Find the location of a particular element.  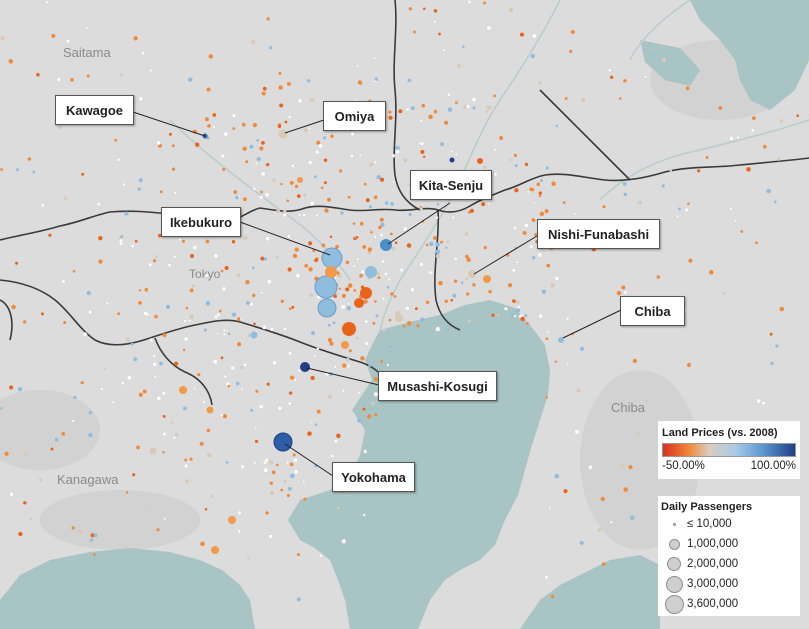

station-marker-omiya is located at coordinates (283, 134).